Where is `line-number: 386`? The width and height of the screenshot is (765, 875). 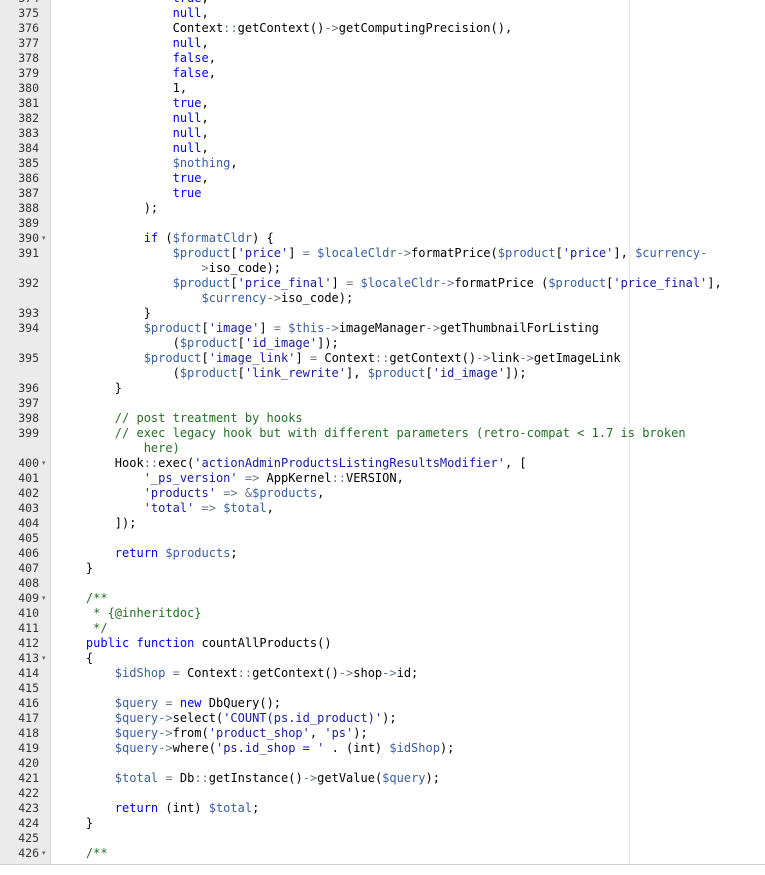
line-number: 386 is located at coordinates (28, 178).